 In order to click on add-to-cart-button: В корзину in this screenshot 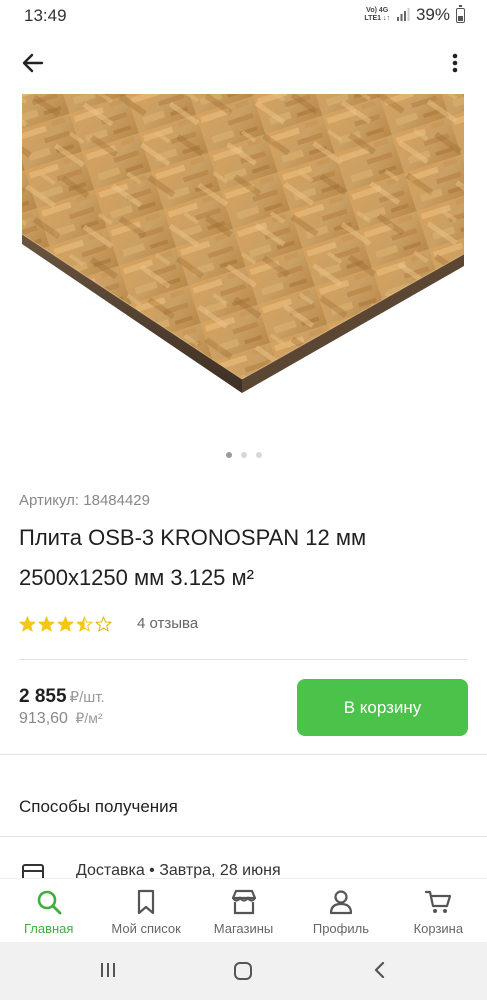, I will do `click(382, 707)`.